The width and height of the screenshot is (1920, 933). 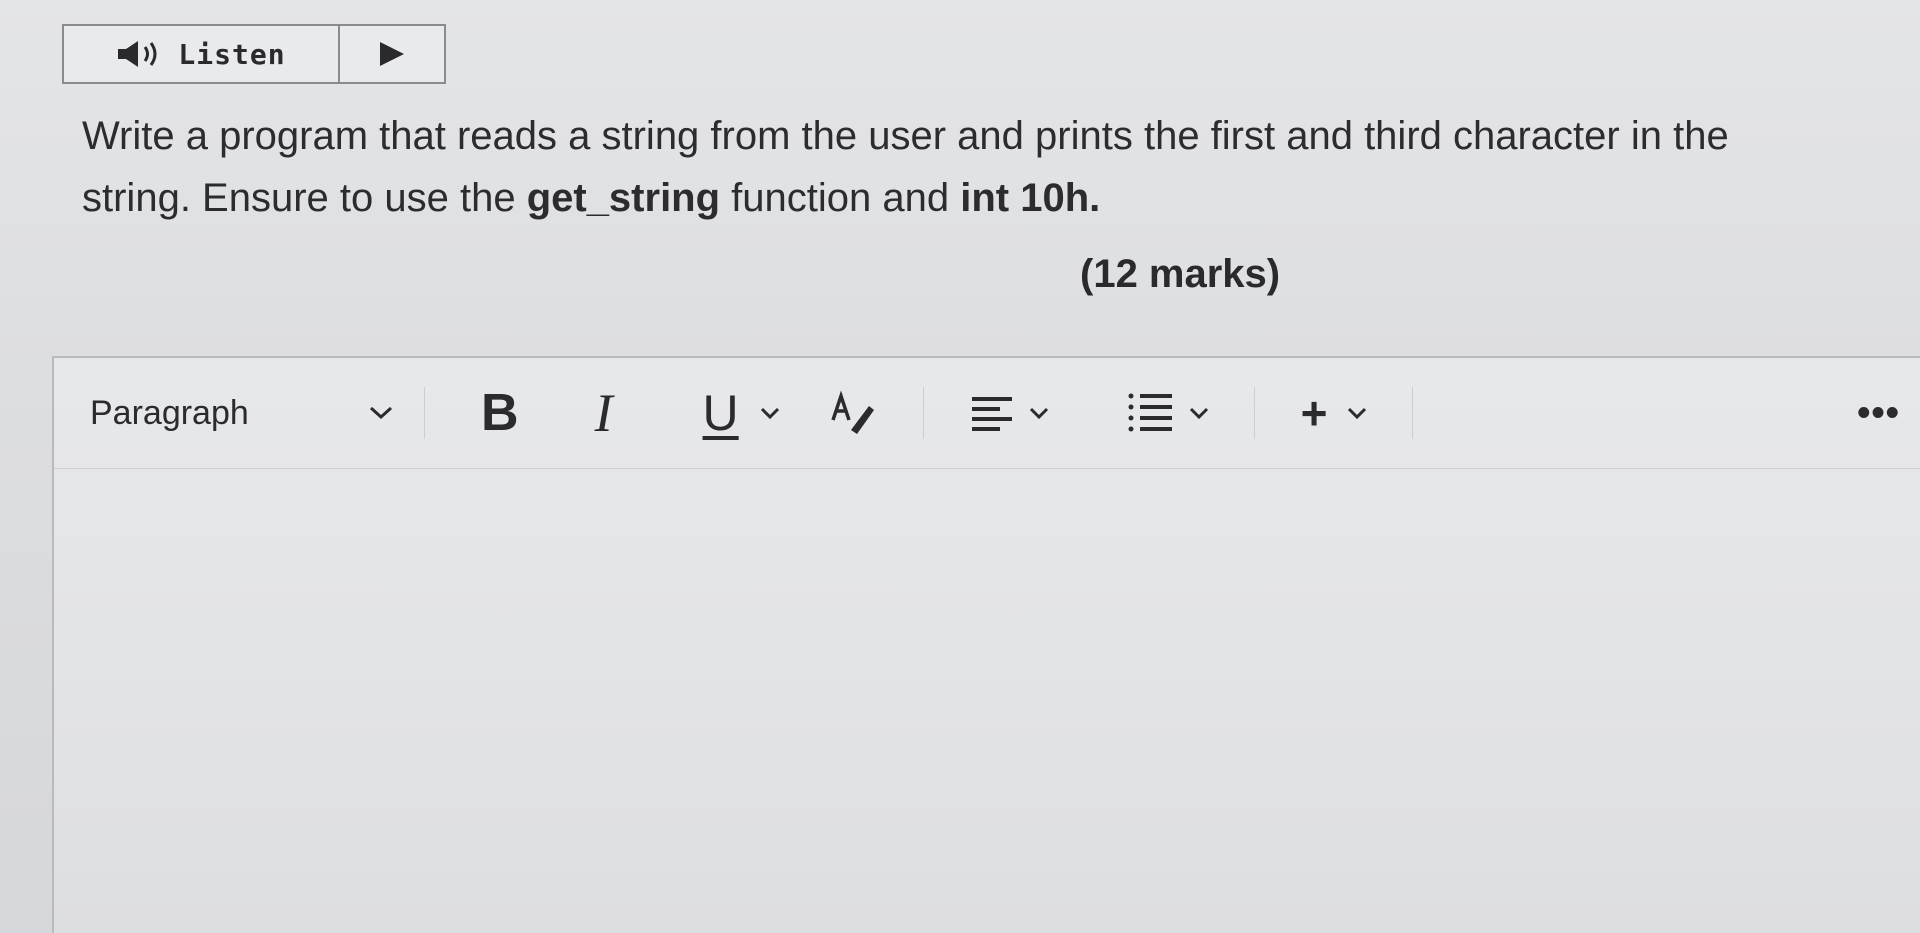 I want to click on editor-toolbar: Paragraph B I U + •••, so click(x=987, y=413).